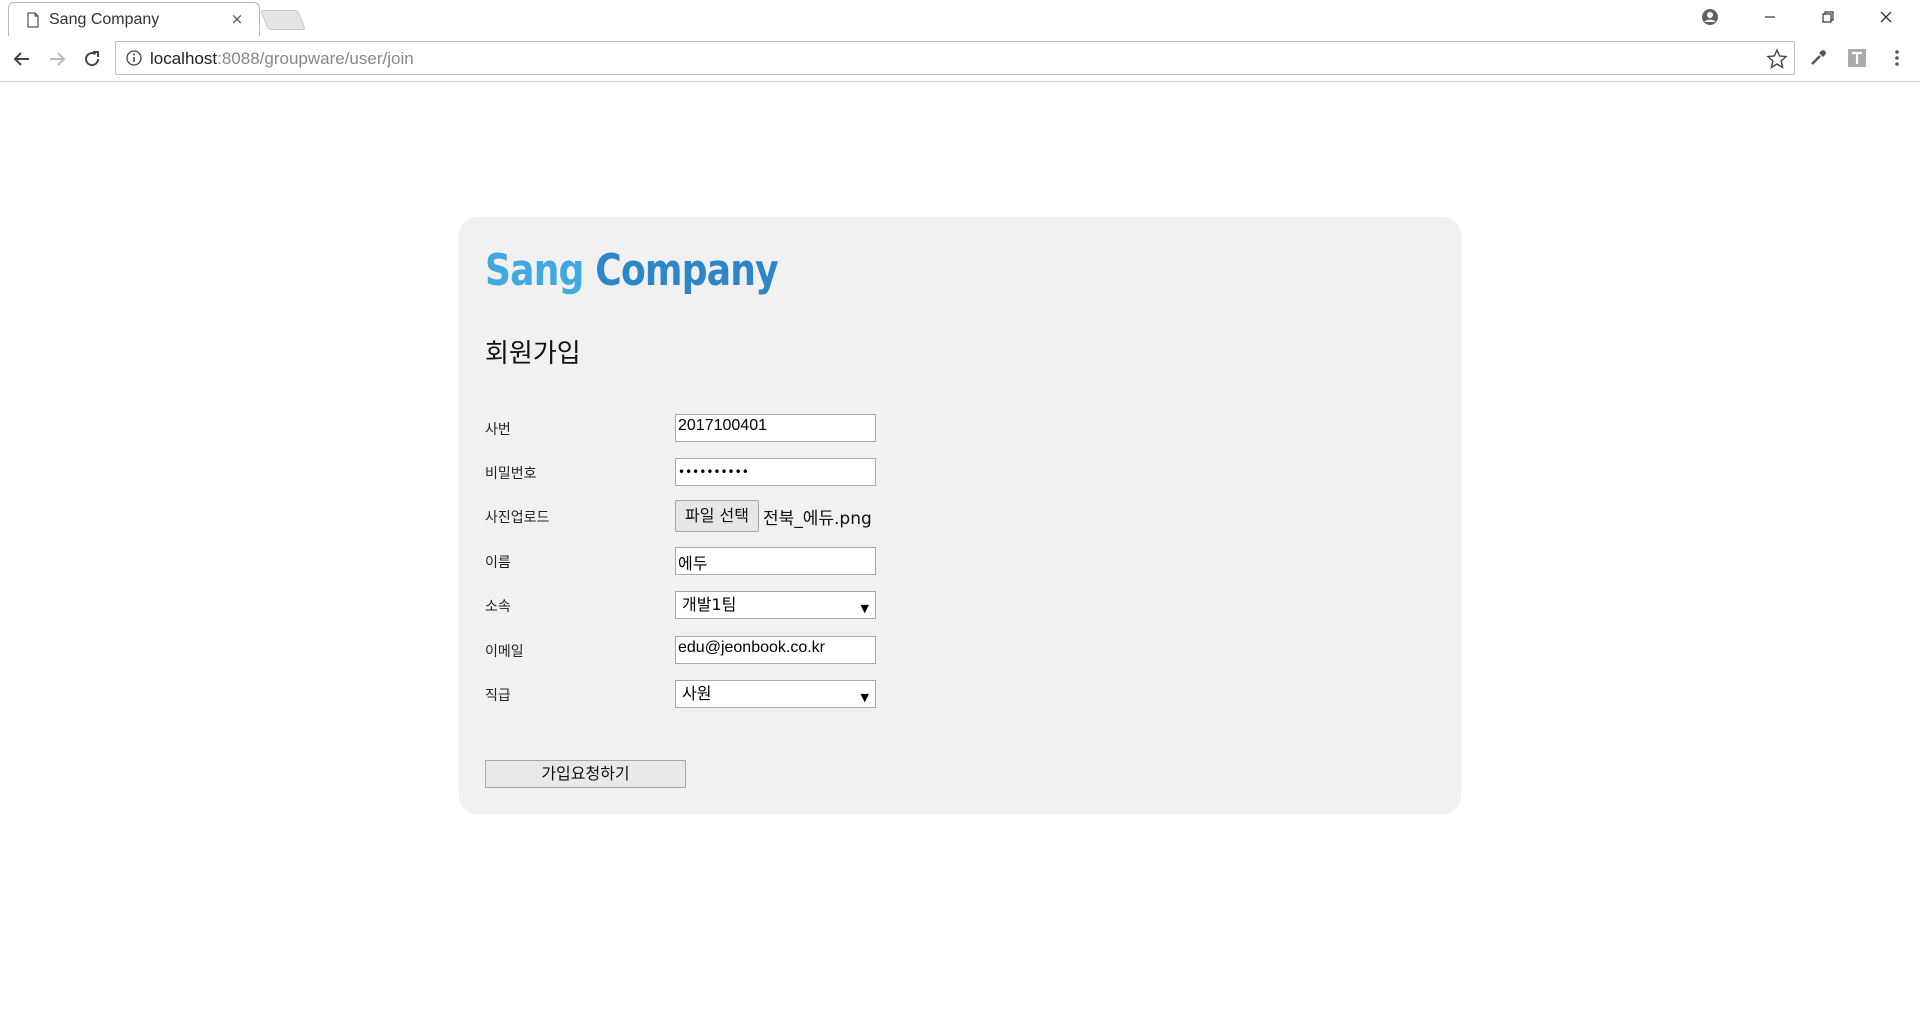  What do you see at coordinates (1710, 17) in the screenshot?
I see `profile-icon` at bounding box center [1710, 17].